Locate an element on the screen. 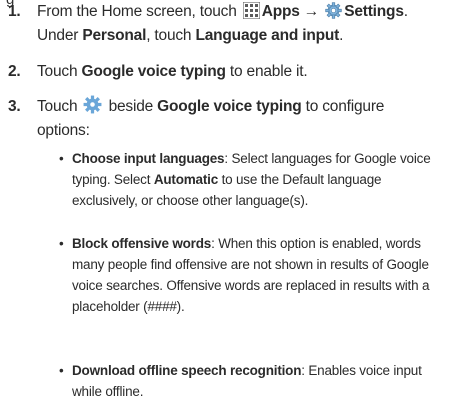 The width and height of the screenshot is (471, 420). step-number: 3. is located at coordinates (14, 106).